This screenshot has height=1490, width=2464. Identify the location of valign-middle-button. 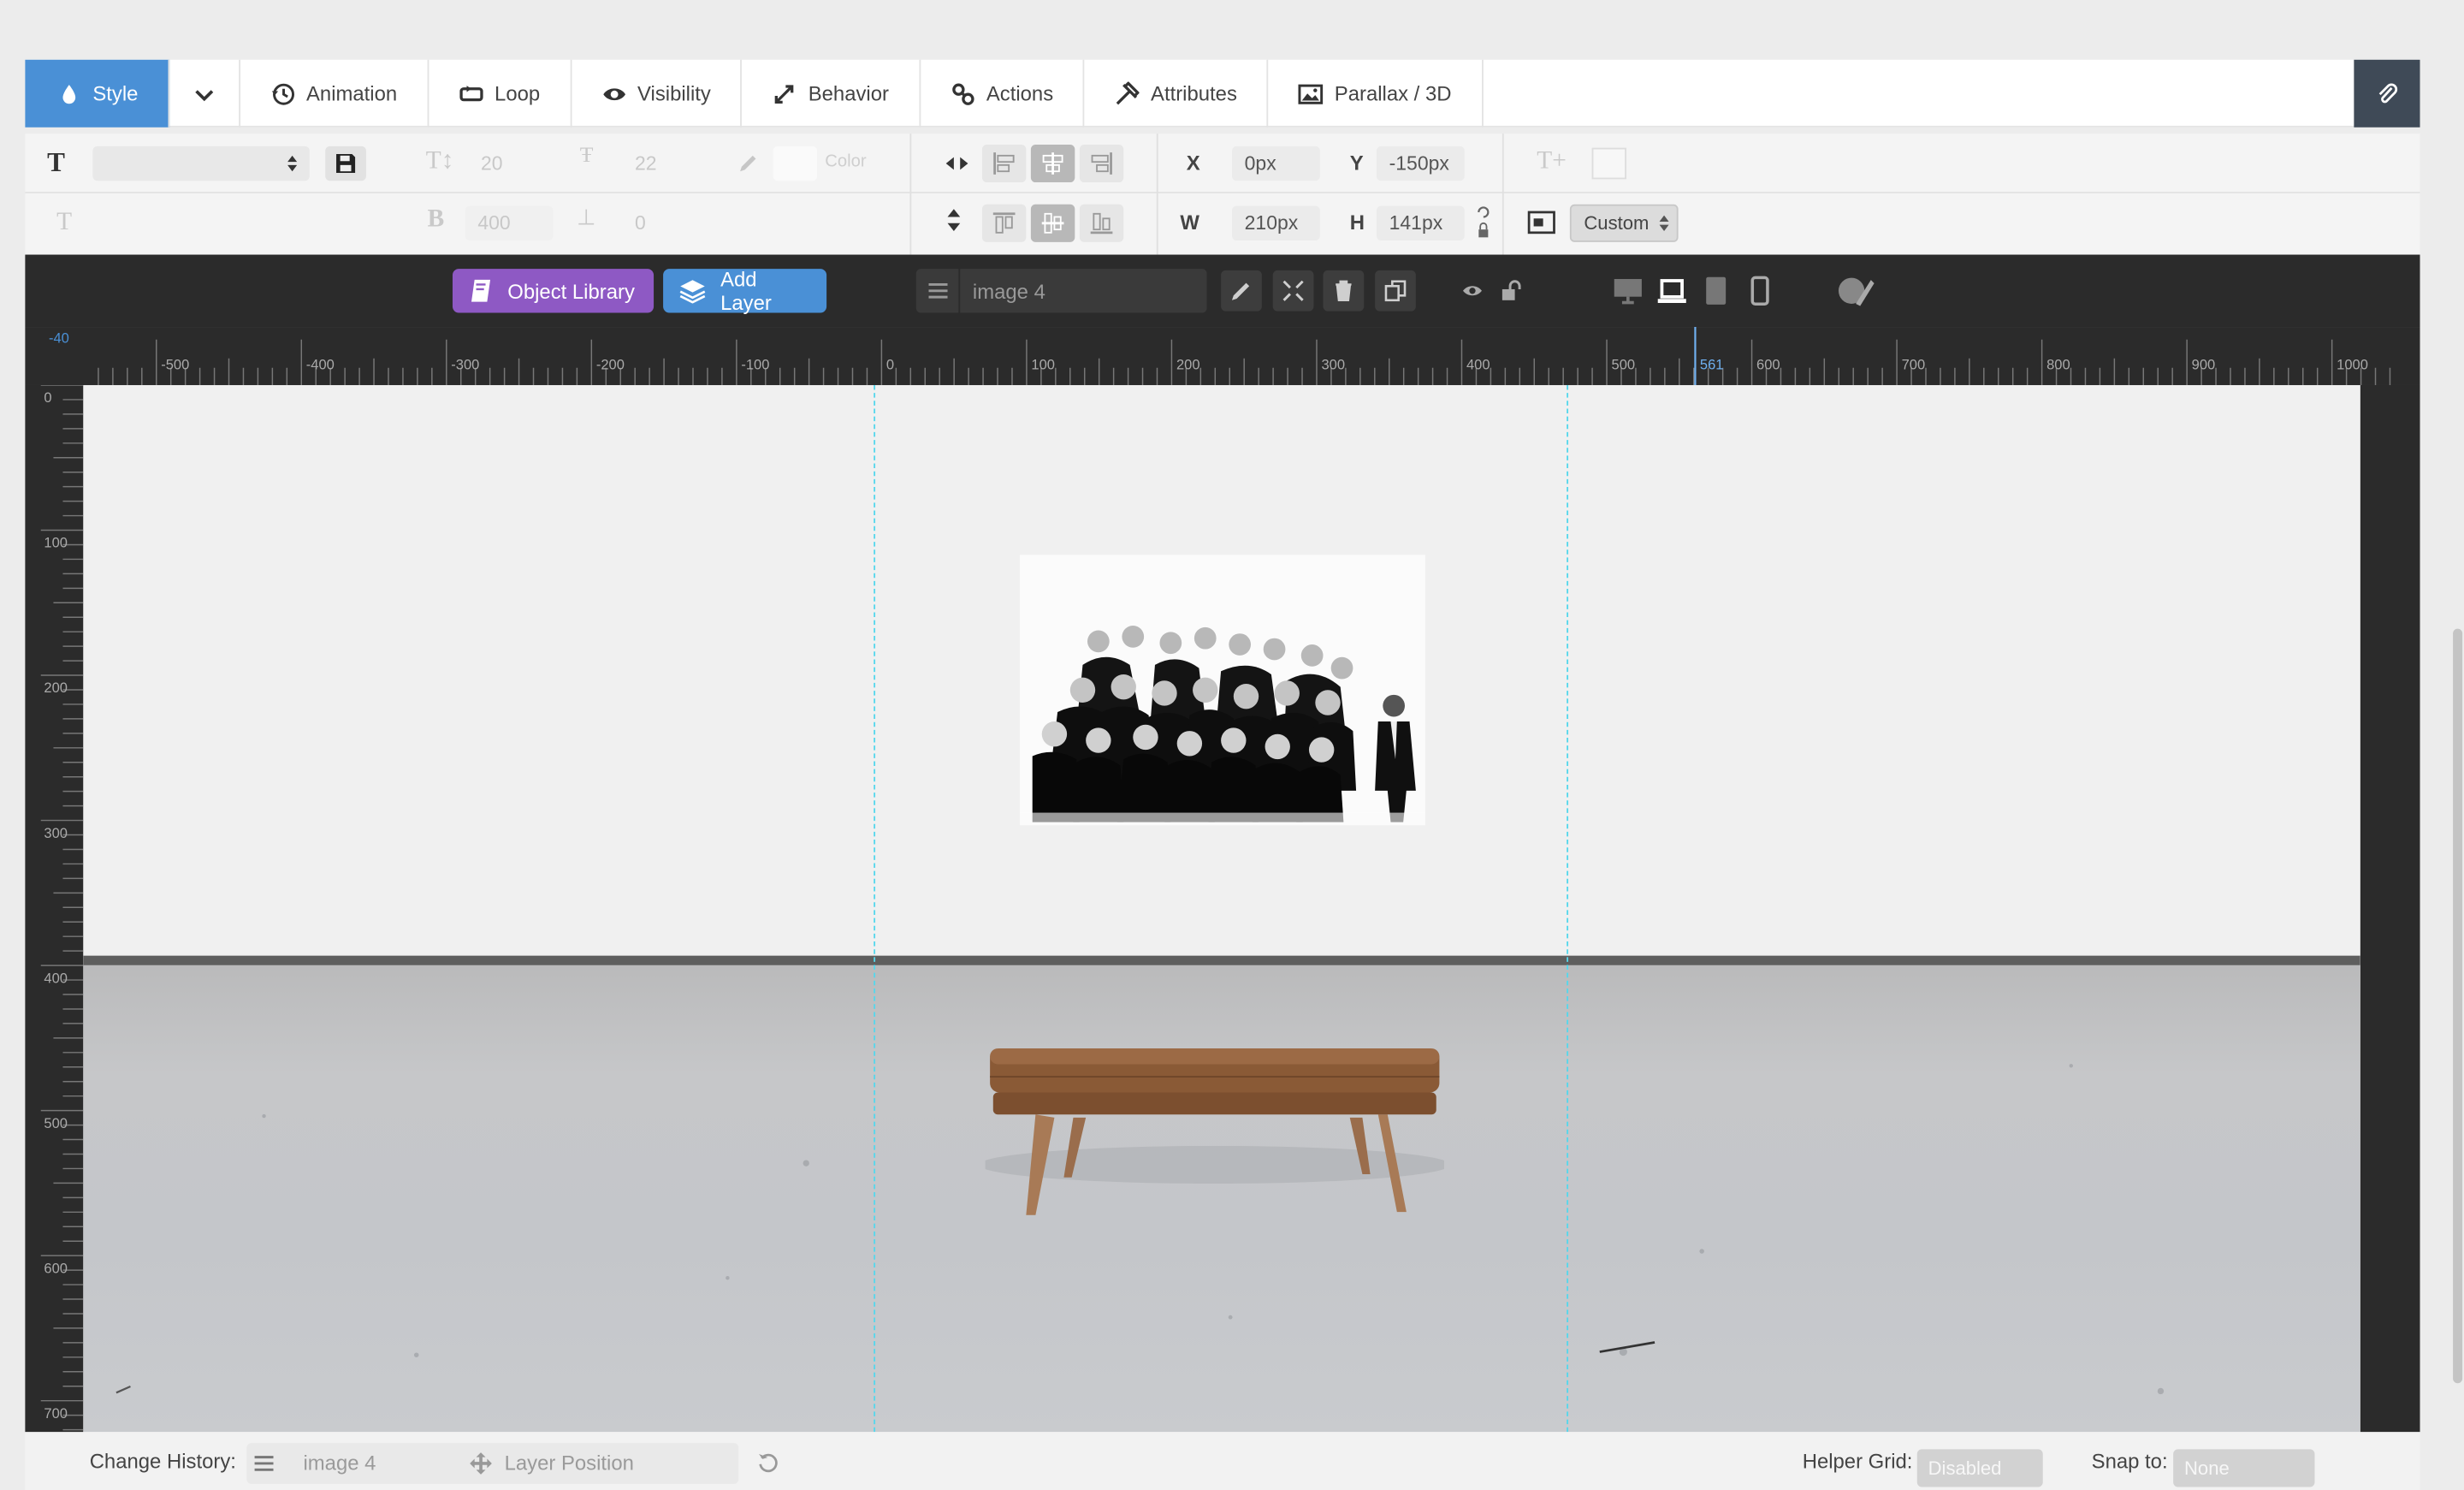
(1052, 223).